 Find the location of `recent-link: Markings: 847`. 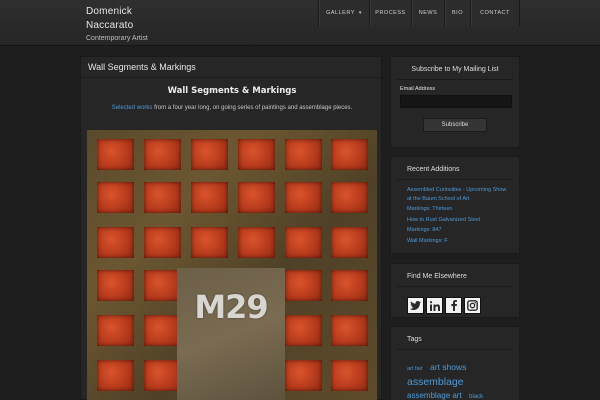

recent-link: Markings: 847 is located at coordinates (458, 230).